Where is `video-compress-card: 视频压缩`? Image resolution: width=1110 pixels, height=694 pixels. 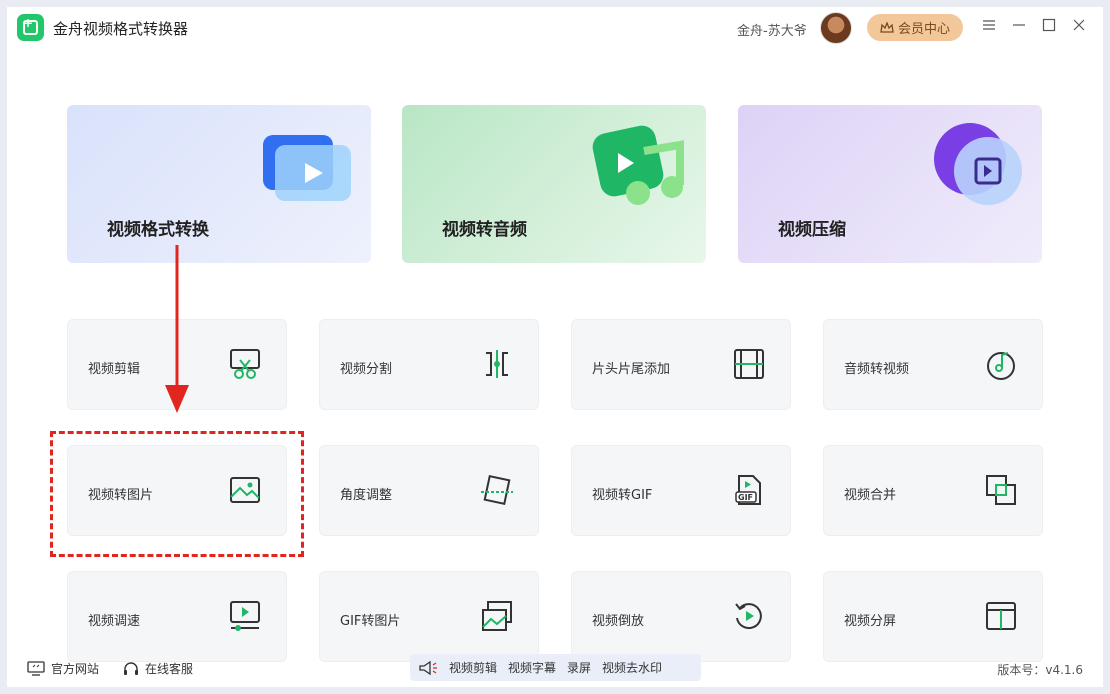 video-compress-card: 视频压缩 is located at coordinates (890, 184).